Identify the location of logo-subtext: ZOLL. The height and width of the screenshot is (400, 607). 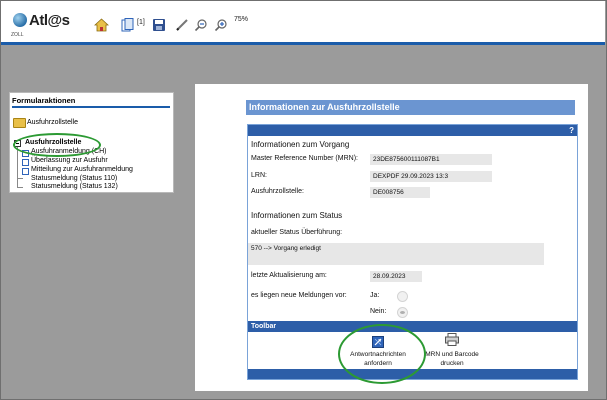
(17, 35).